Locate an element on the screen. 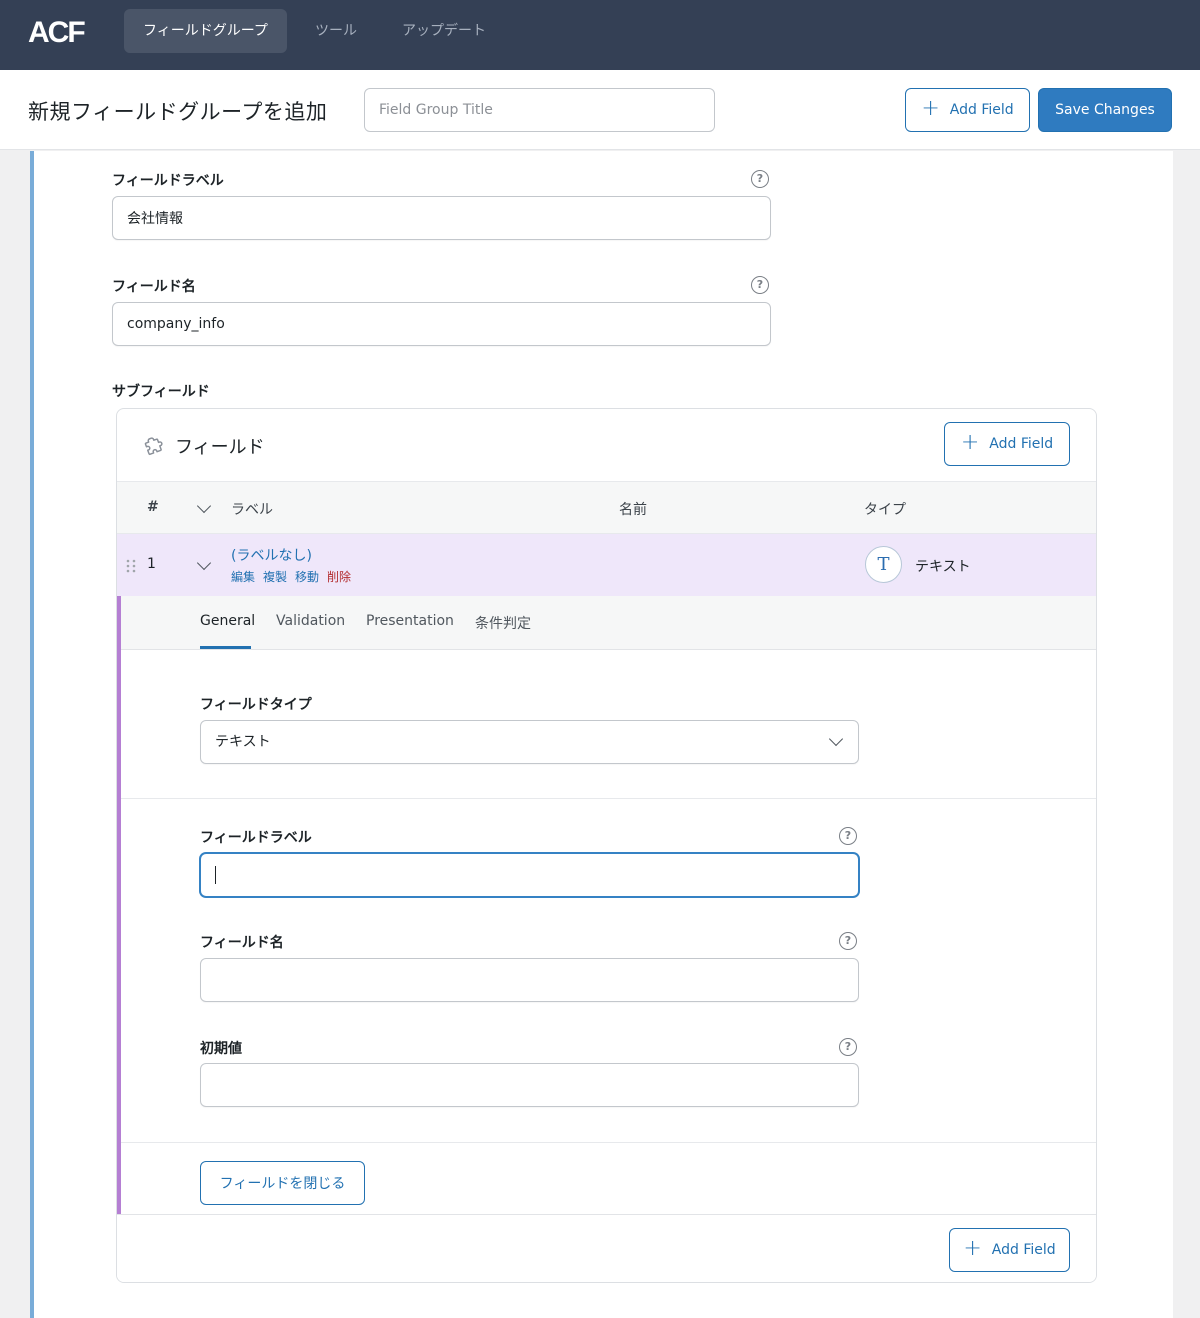  parent-field-label-title: フィールドラベル is located at coordinates (168, 181).